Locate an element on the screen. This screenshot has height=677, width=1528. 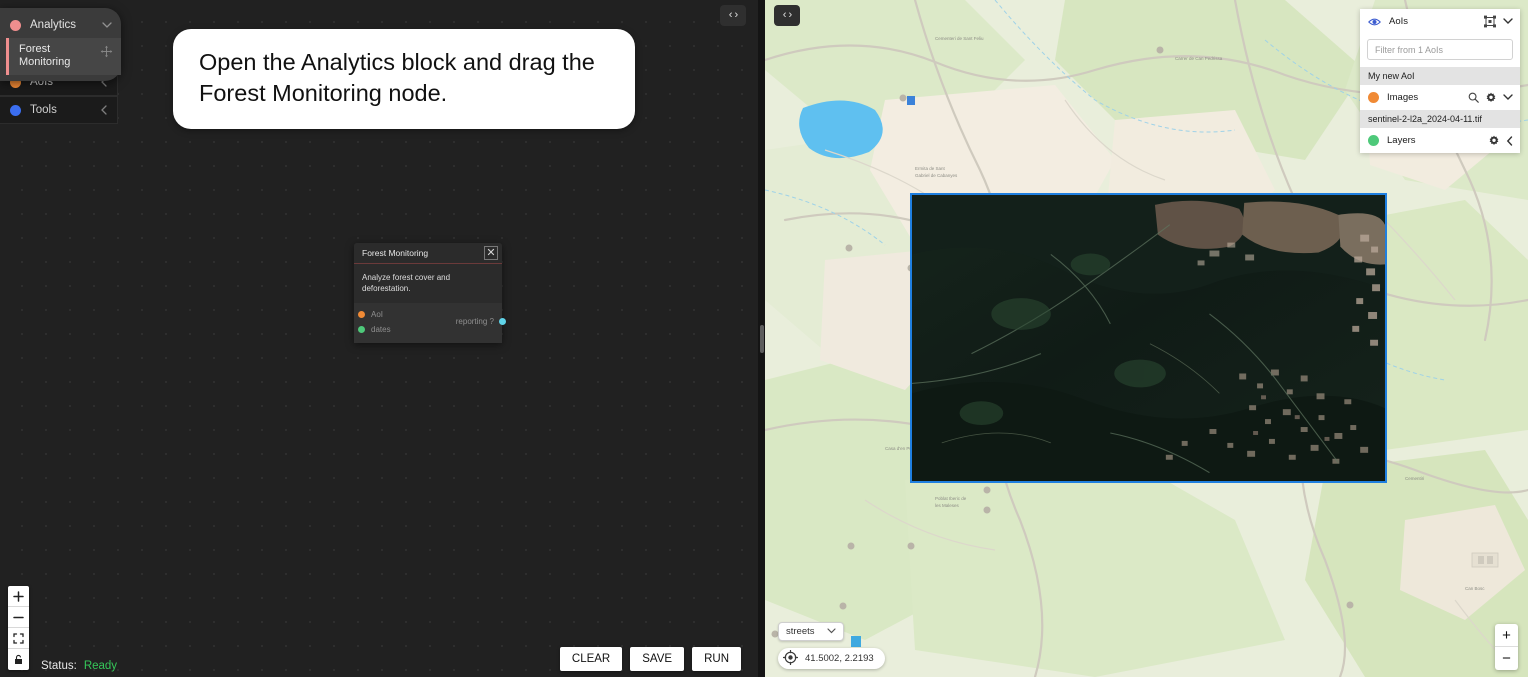
palette-row-analytics: Analytics is located at coordinates (60, 25).